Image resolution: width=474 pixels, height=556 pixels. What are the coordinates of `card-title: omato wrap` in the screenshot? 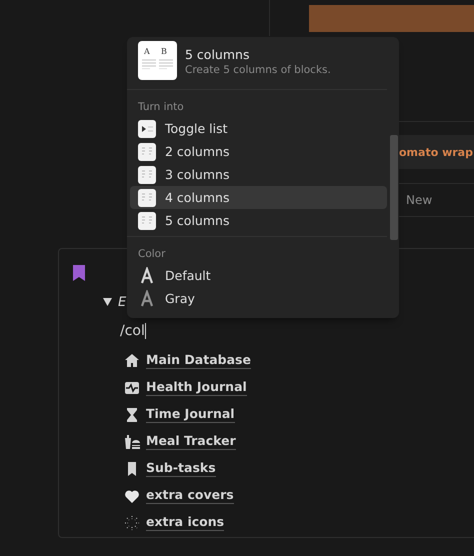 It's located at (436, 152).